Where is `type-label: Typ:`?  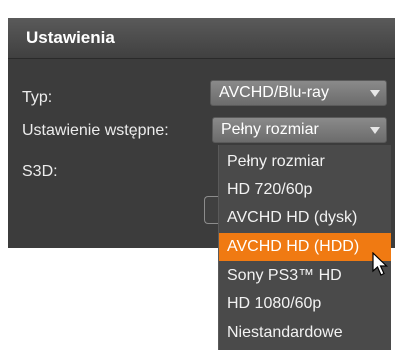 type-label: Typ: is located at coordinates (37, 97).